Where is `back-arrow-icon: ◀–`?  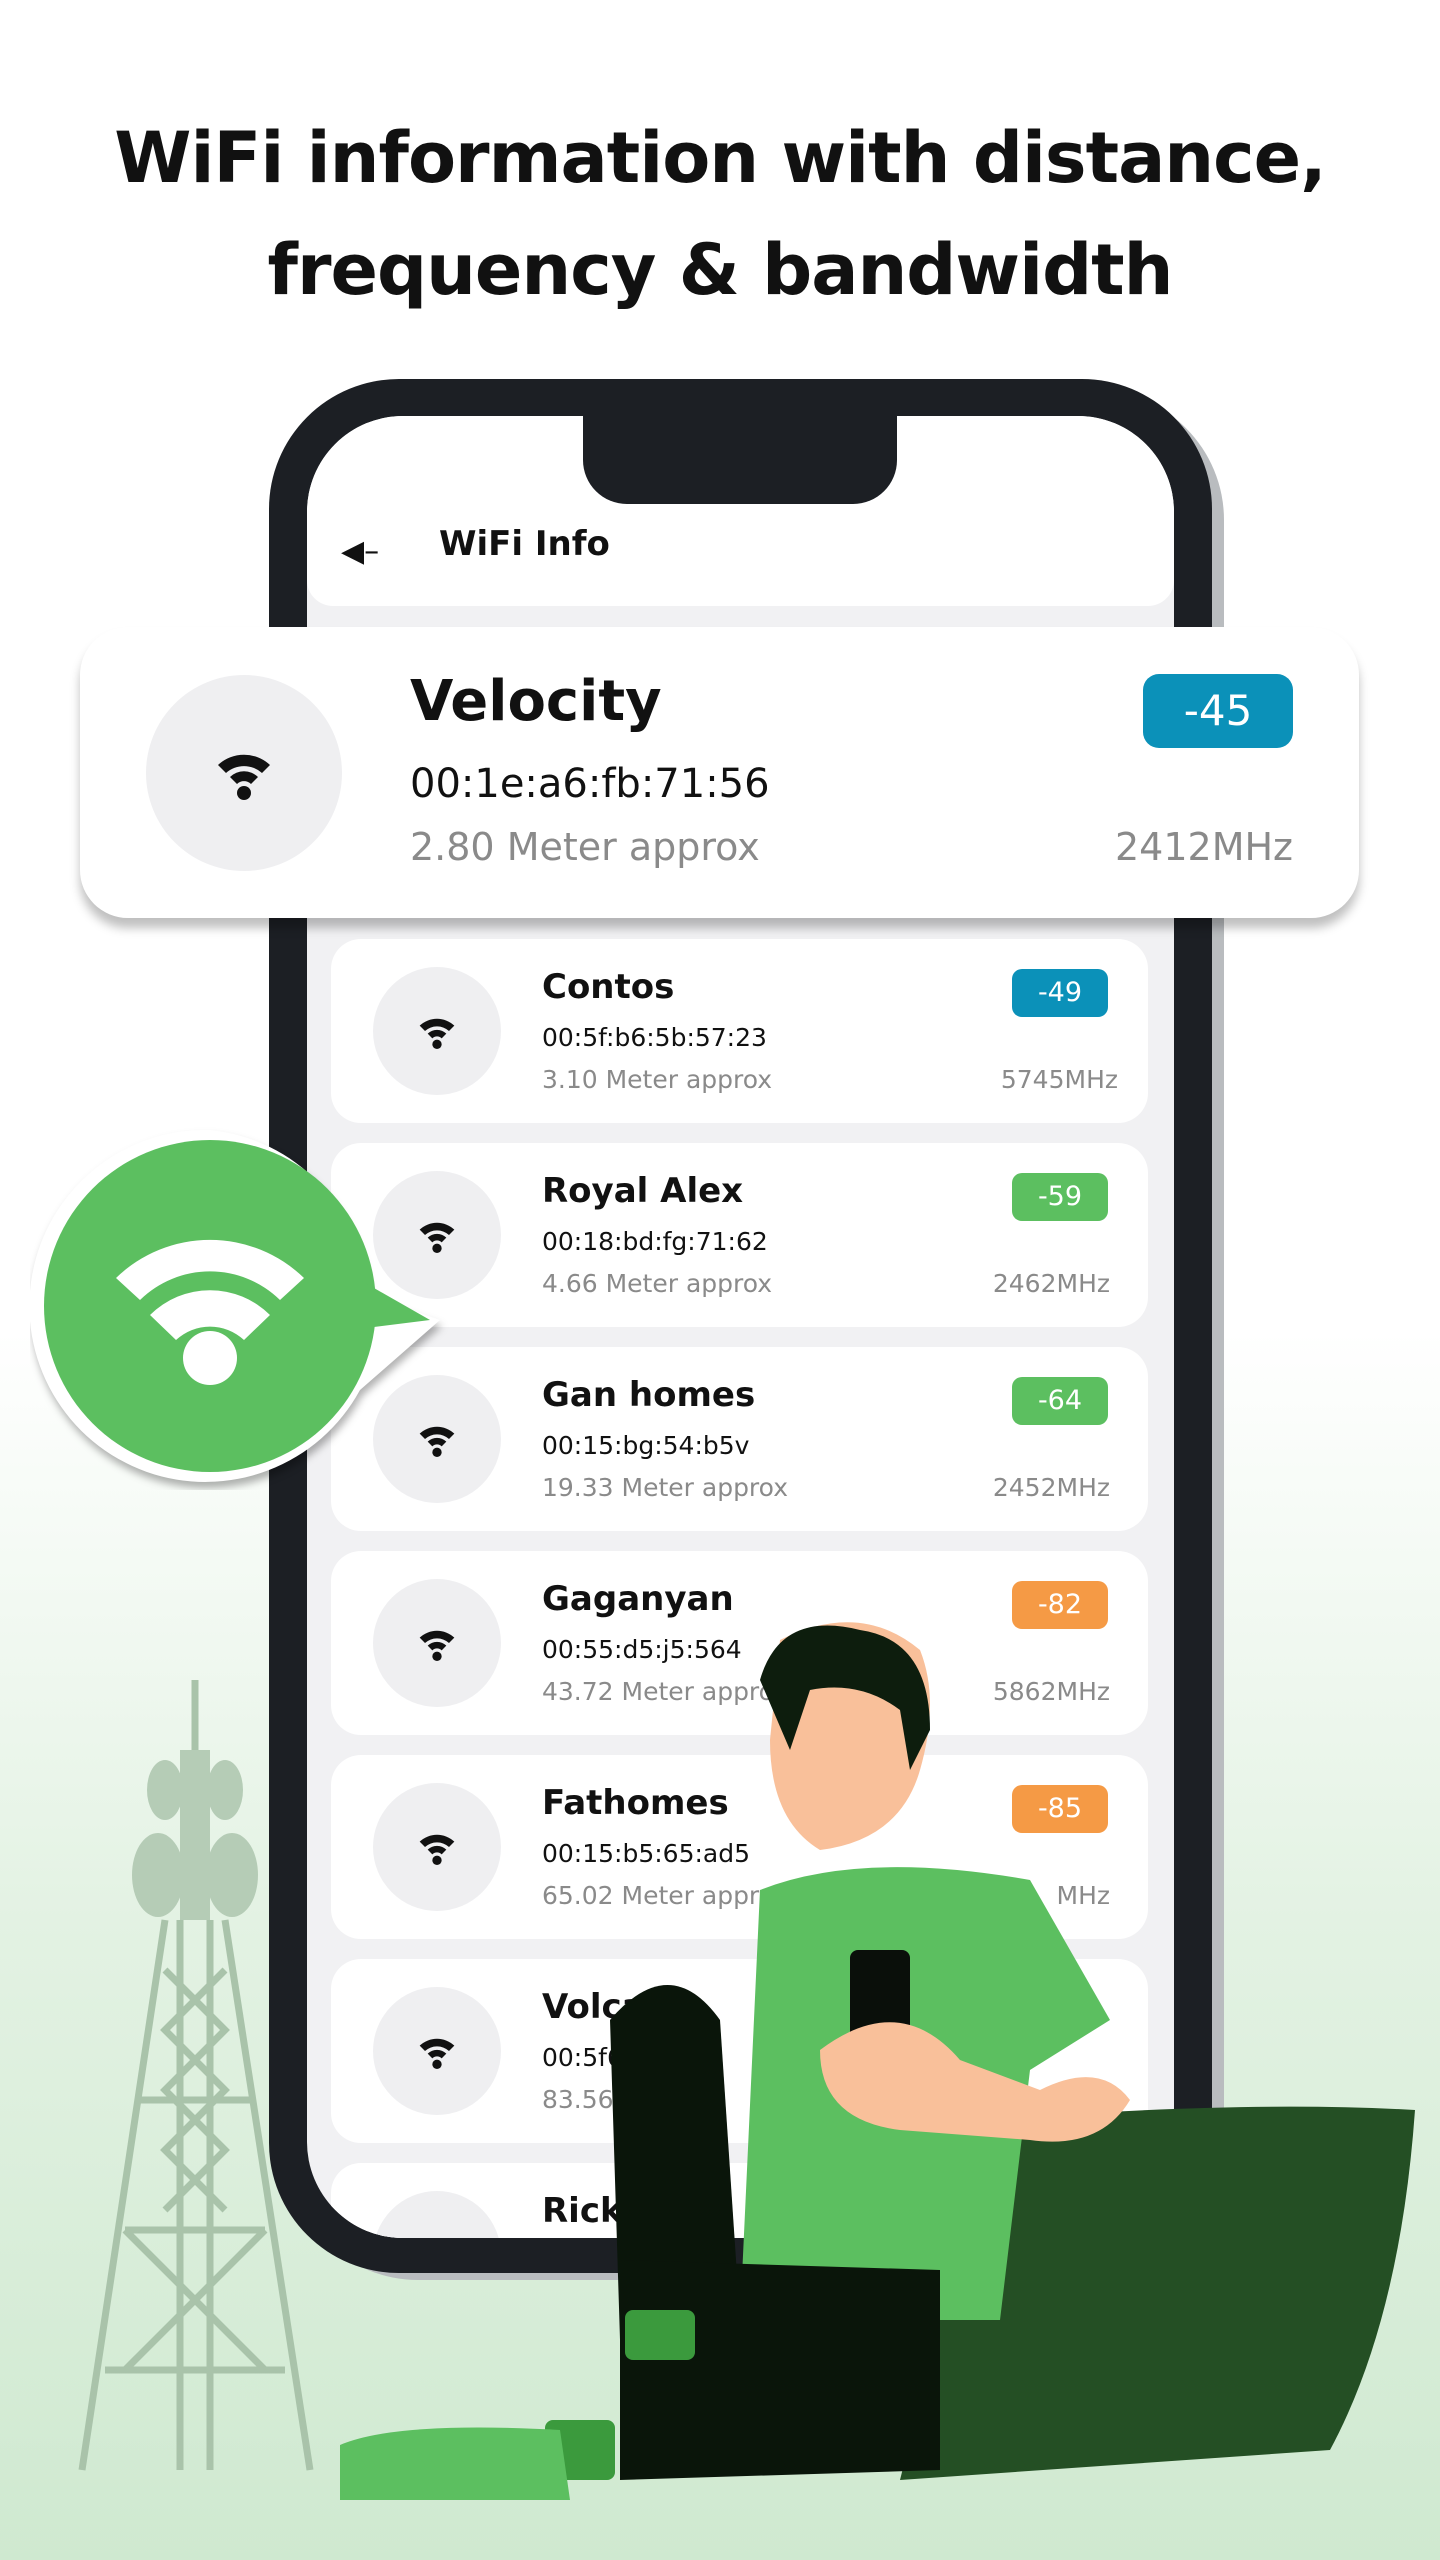
back-arrow-icon: ◀– is located at coordinates (360, 551).